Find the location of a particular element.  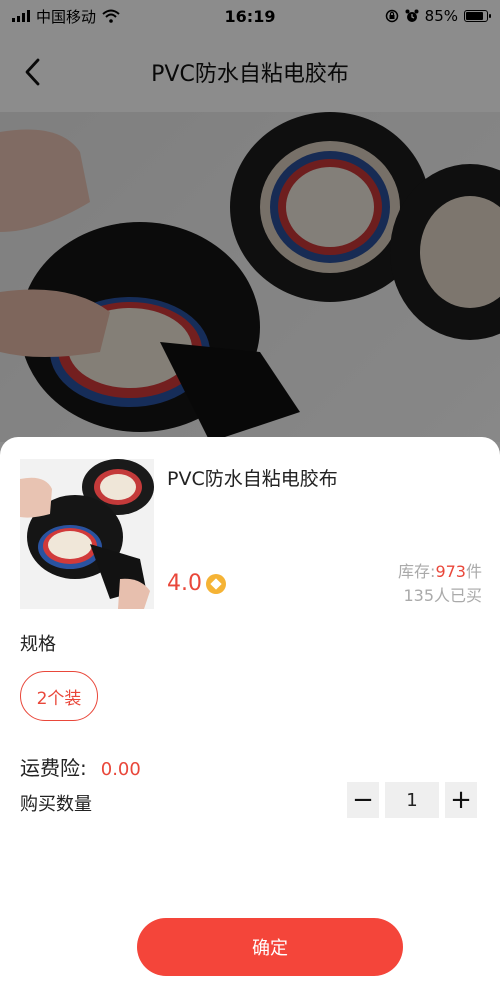

status-right: 85% is located at coordinates (438, 16).